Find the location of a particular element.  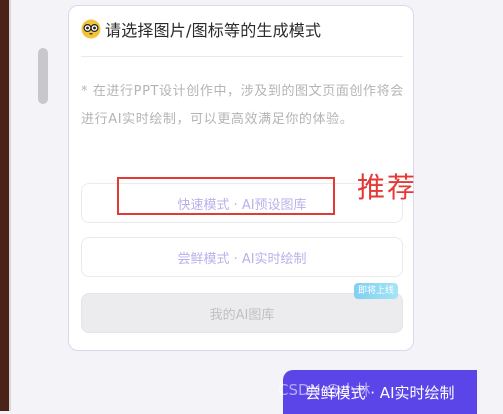

fresh-mode-option: 尝鲜模式 · AI实时绘制 is located at coordinates (242, 257).